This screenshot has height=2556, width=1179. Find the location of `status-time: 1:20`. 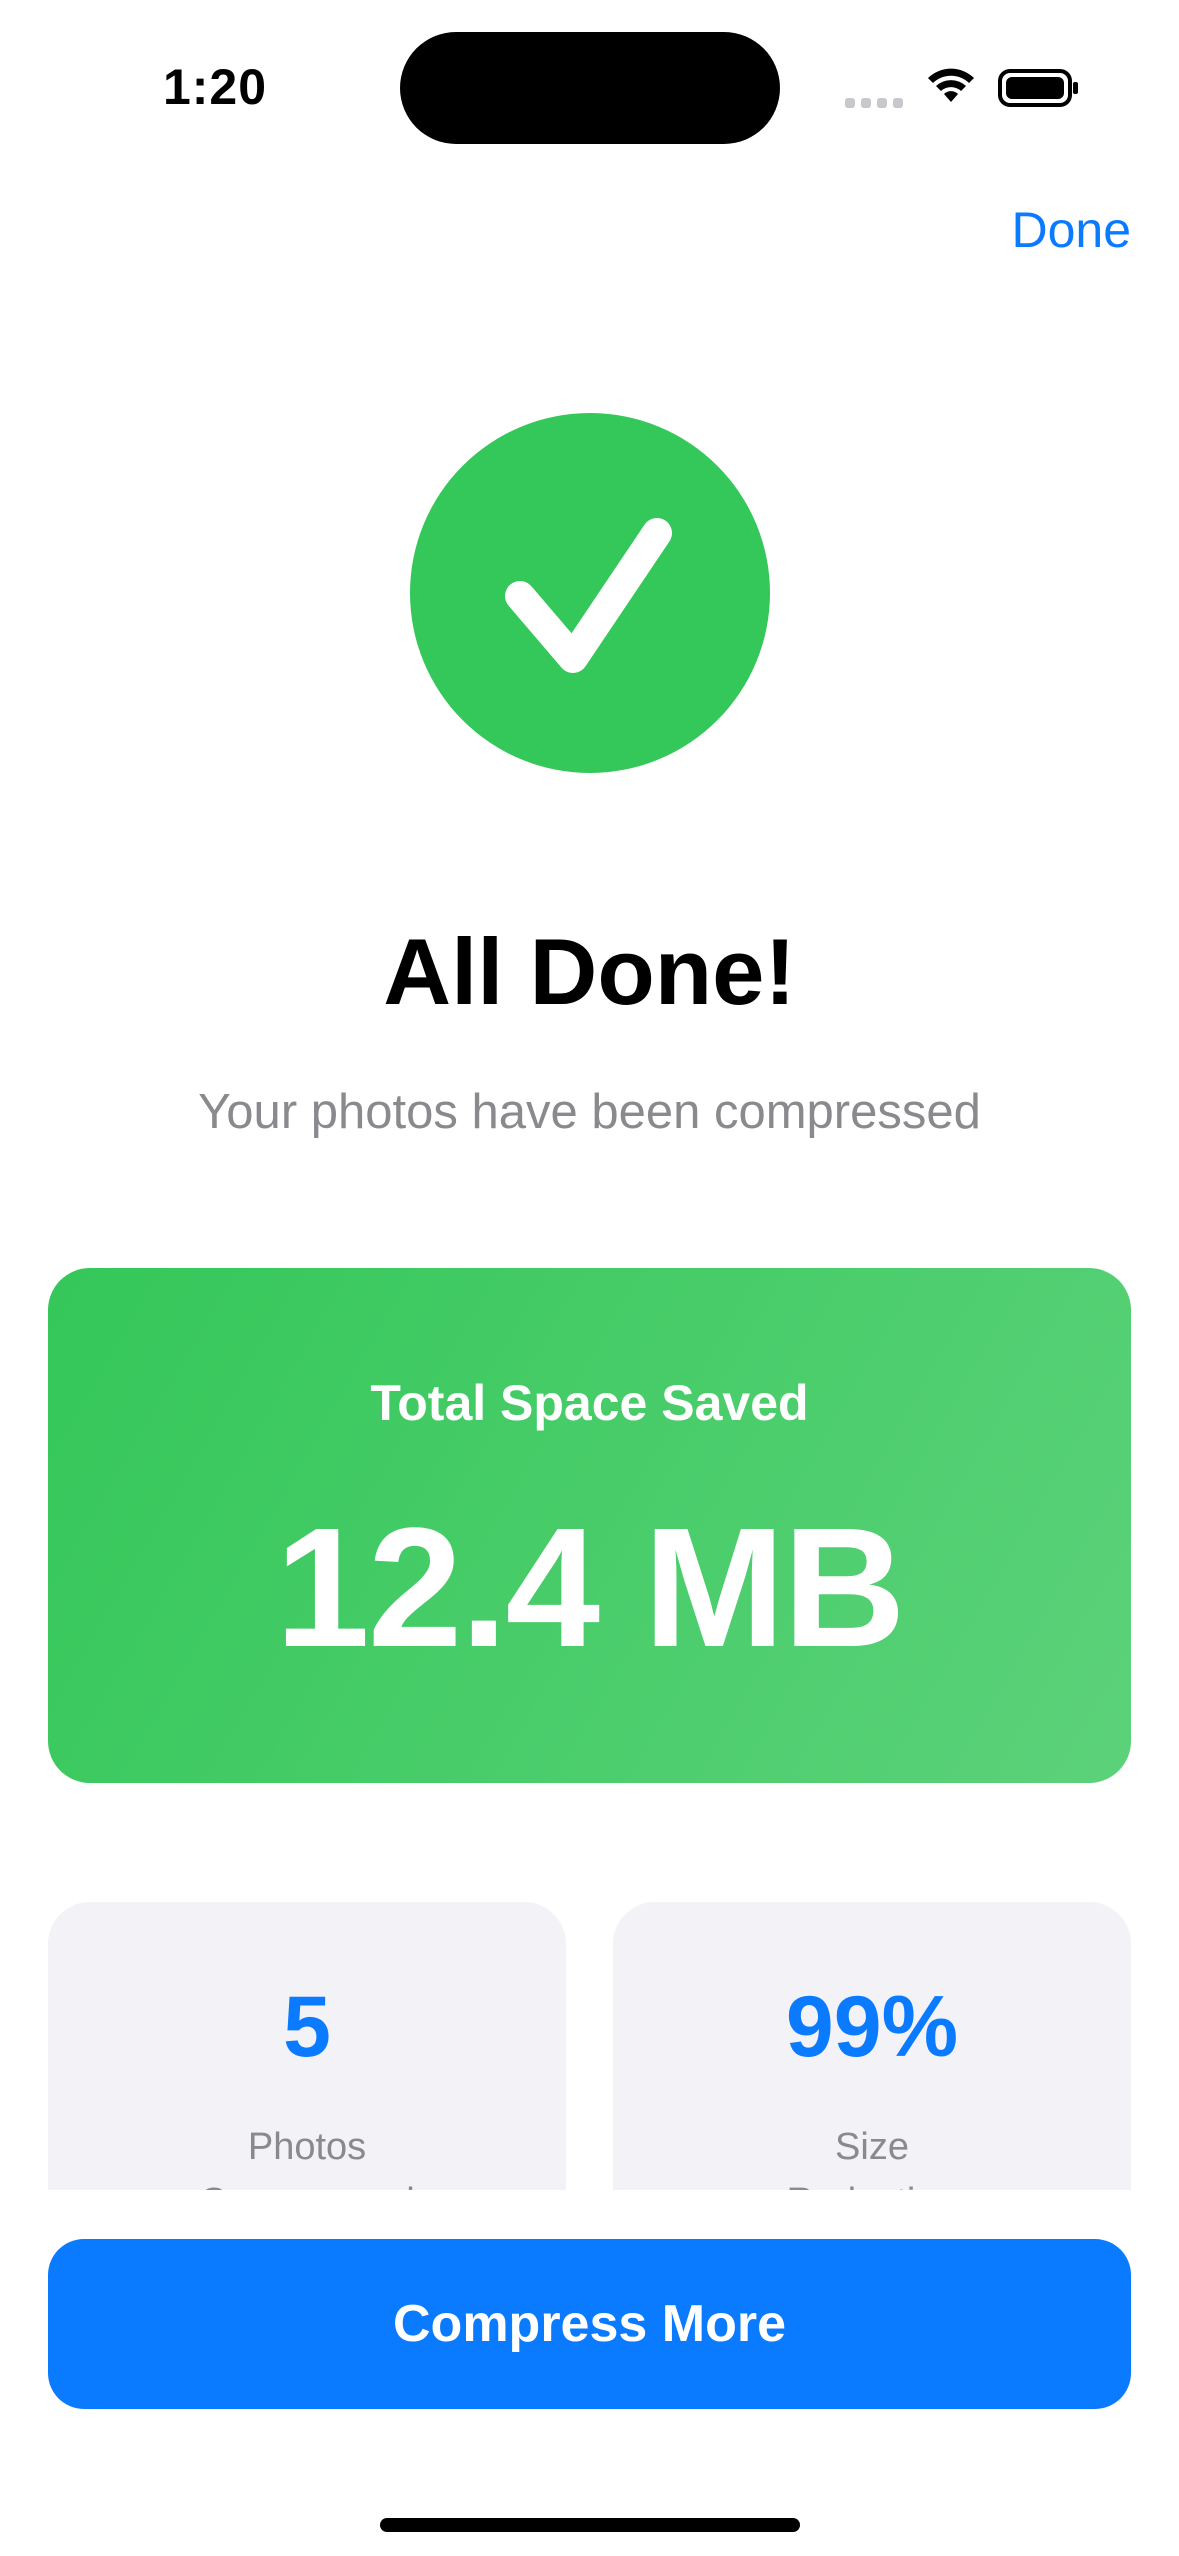

status-time: 1:20 is located at coordinates (215, 87).